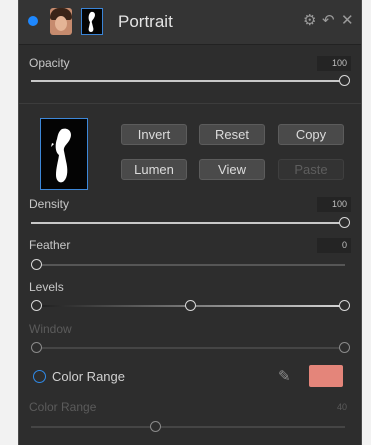  I want to click on density-slider-handle, so click(344, 222).